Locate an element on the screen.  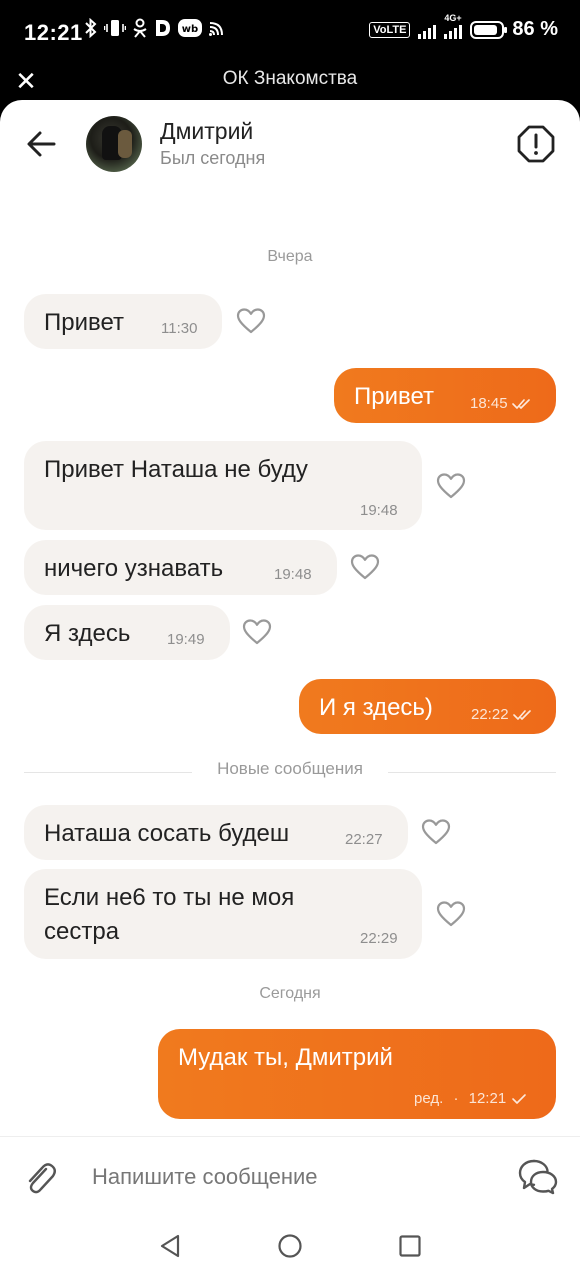
message-time: 19:49 is located at coordinates (186, 639).